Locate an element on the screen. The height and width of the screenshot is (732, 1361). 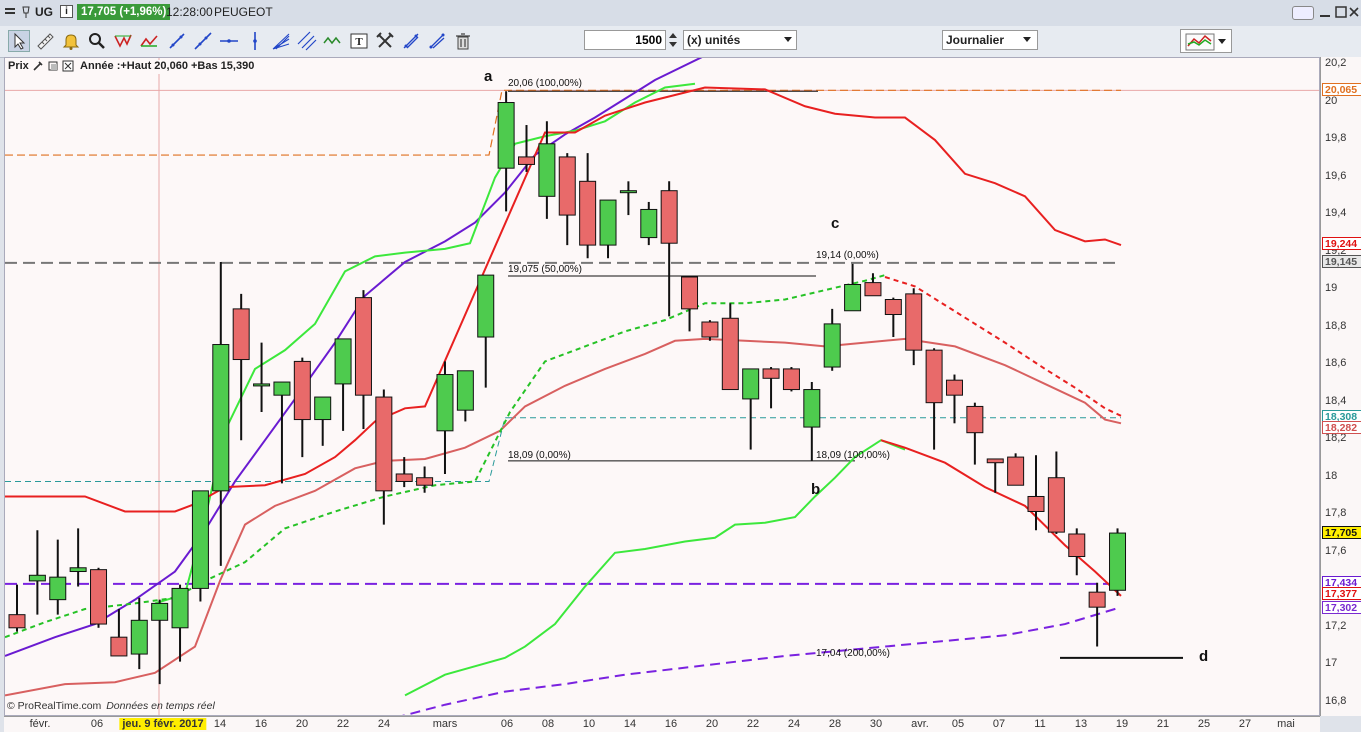
window-menu-icon is located at coordinates (10, 12).